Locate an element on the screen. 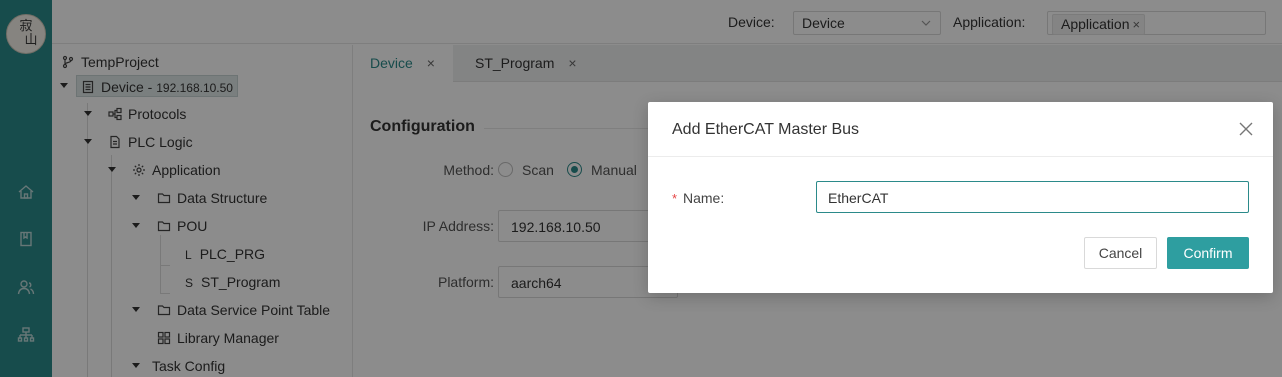 This screenshot has width=1282, height=377. name-label: Name: is located at coordinates (704, 198).